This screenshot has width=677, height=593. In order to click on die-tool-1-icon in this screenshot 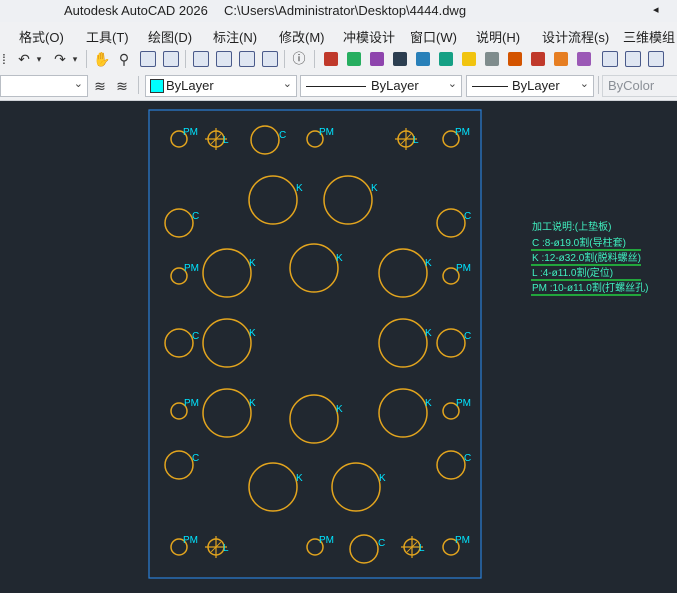, I will do `click(331, 59)`.